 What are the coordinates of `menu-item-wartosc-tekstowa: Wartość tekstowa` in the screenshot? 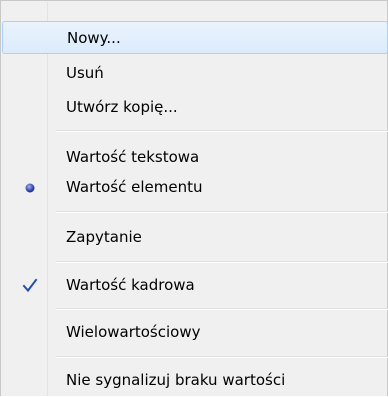 It's located at (195, 157).